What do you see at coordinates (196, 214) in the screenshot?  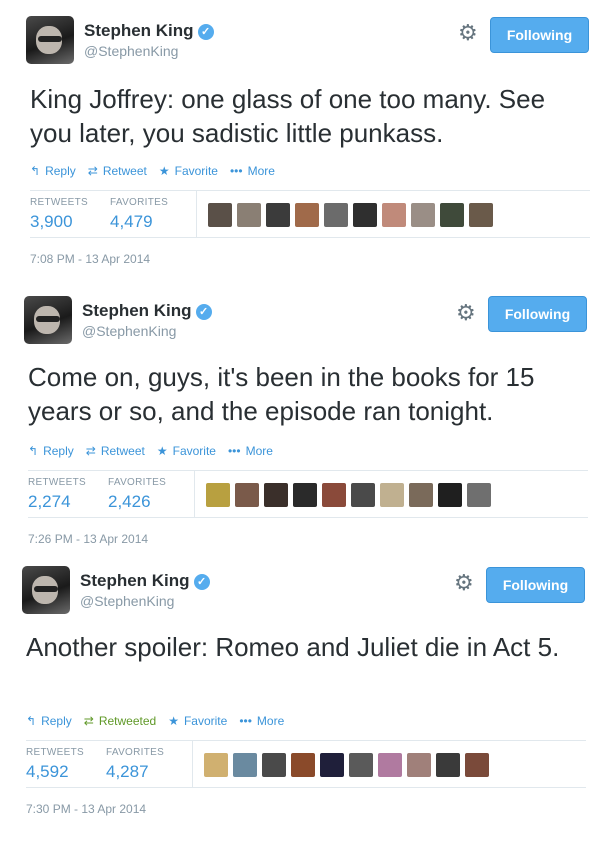 I see `stats-divider` at bounding box center [196, 214].